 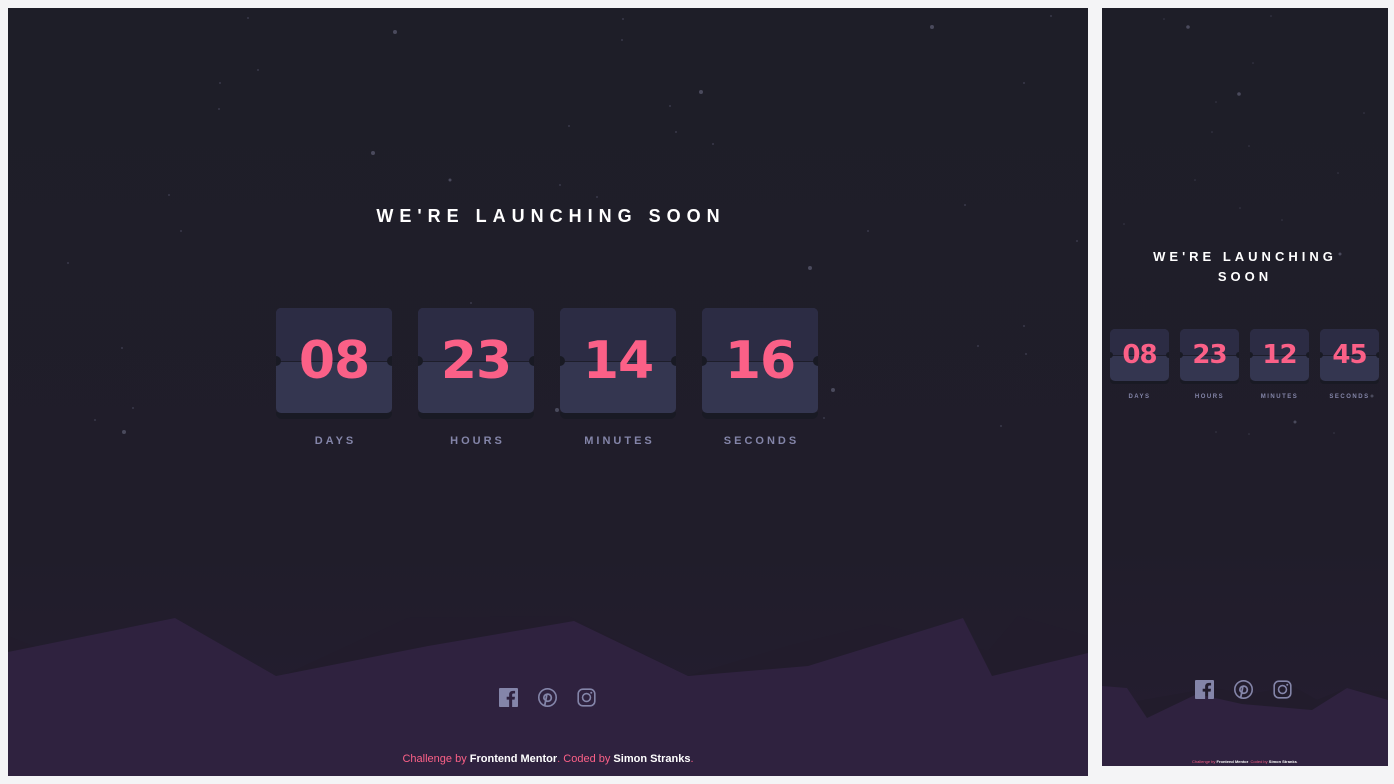 I want to click on minutes-value: 12, so click(x=1279, y=355).